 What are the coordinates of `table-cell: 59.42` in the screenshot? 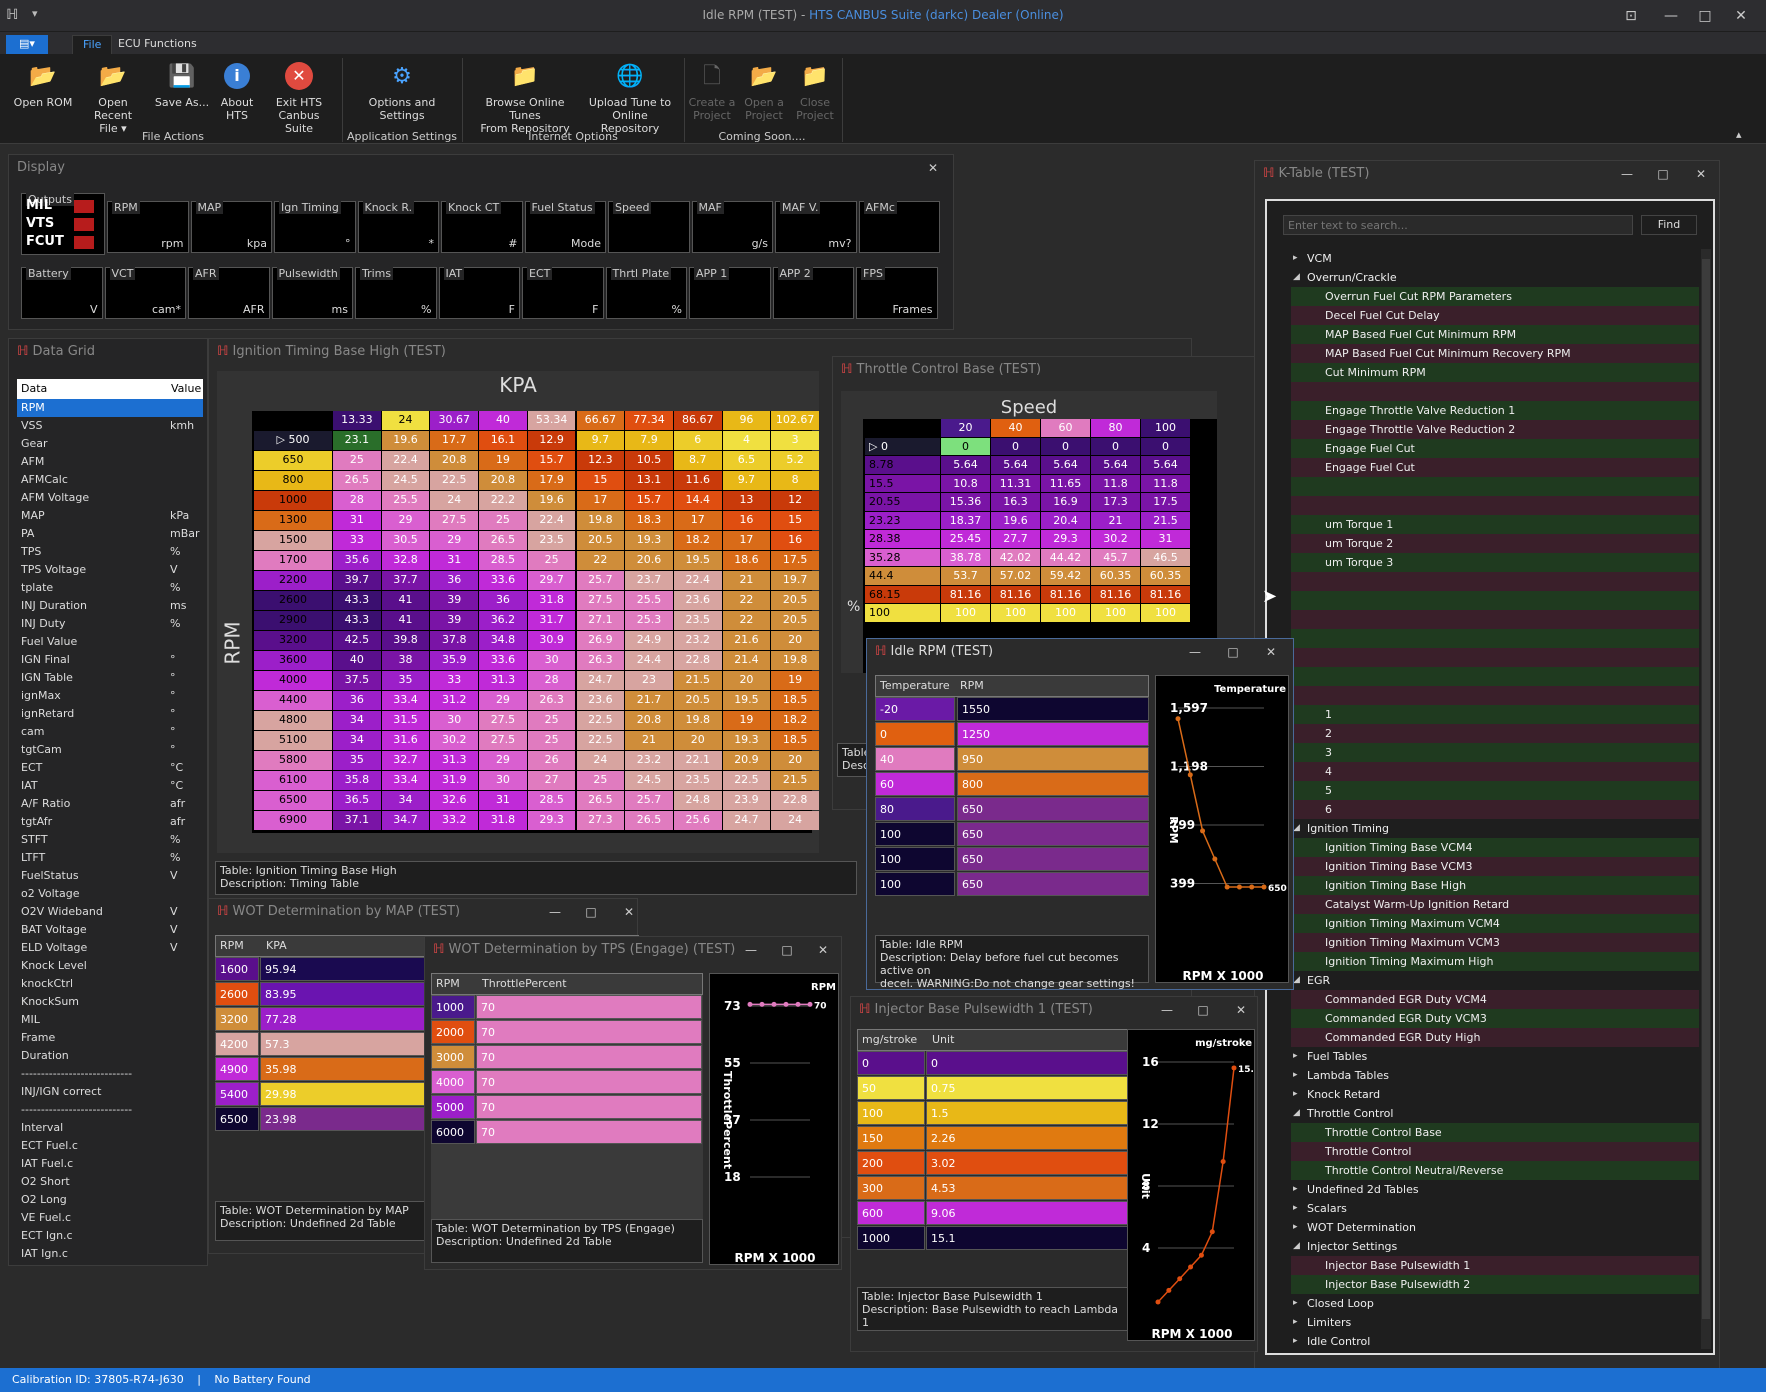 It's located at (1065, 576).